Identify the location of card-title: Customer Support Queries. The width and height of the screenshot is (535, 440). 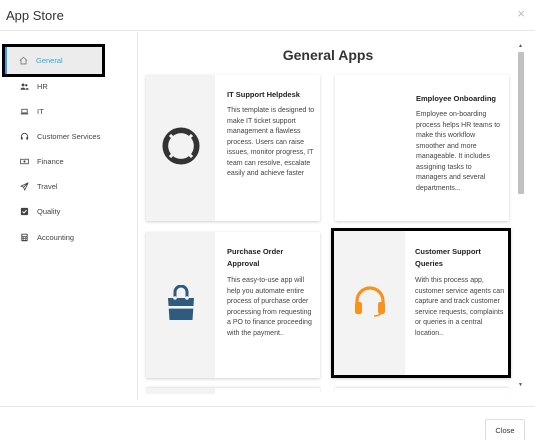
(448, 257).